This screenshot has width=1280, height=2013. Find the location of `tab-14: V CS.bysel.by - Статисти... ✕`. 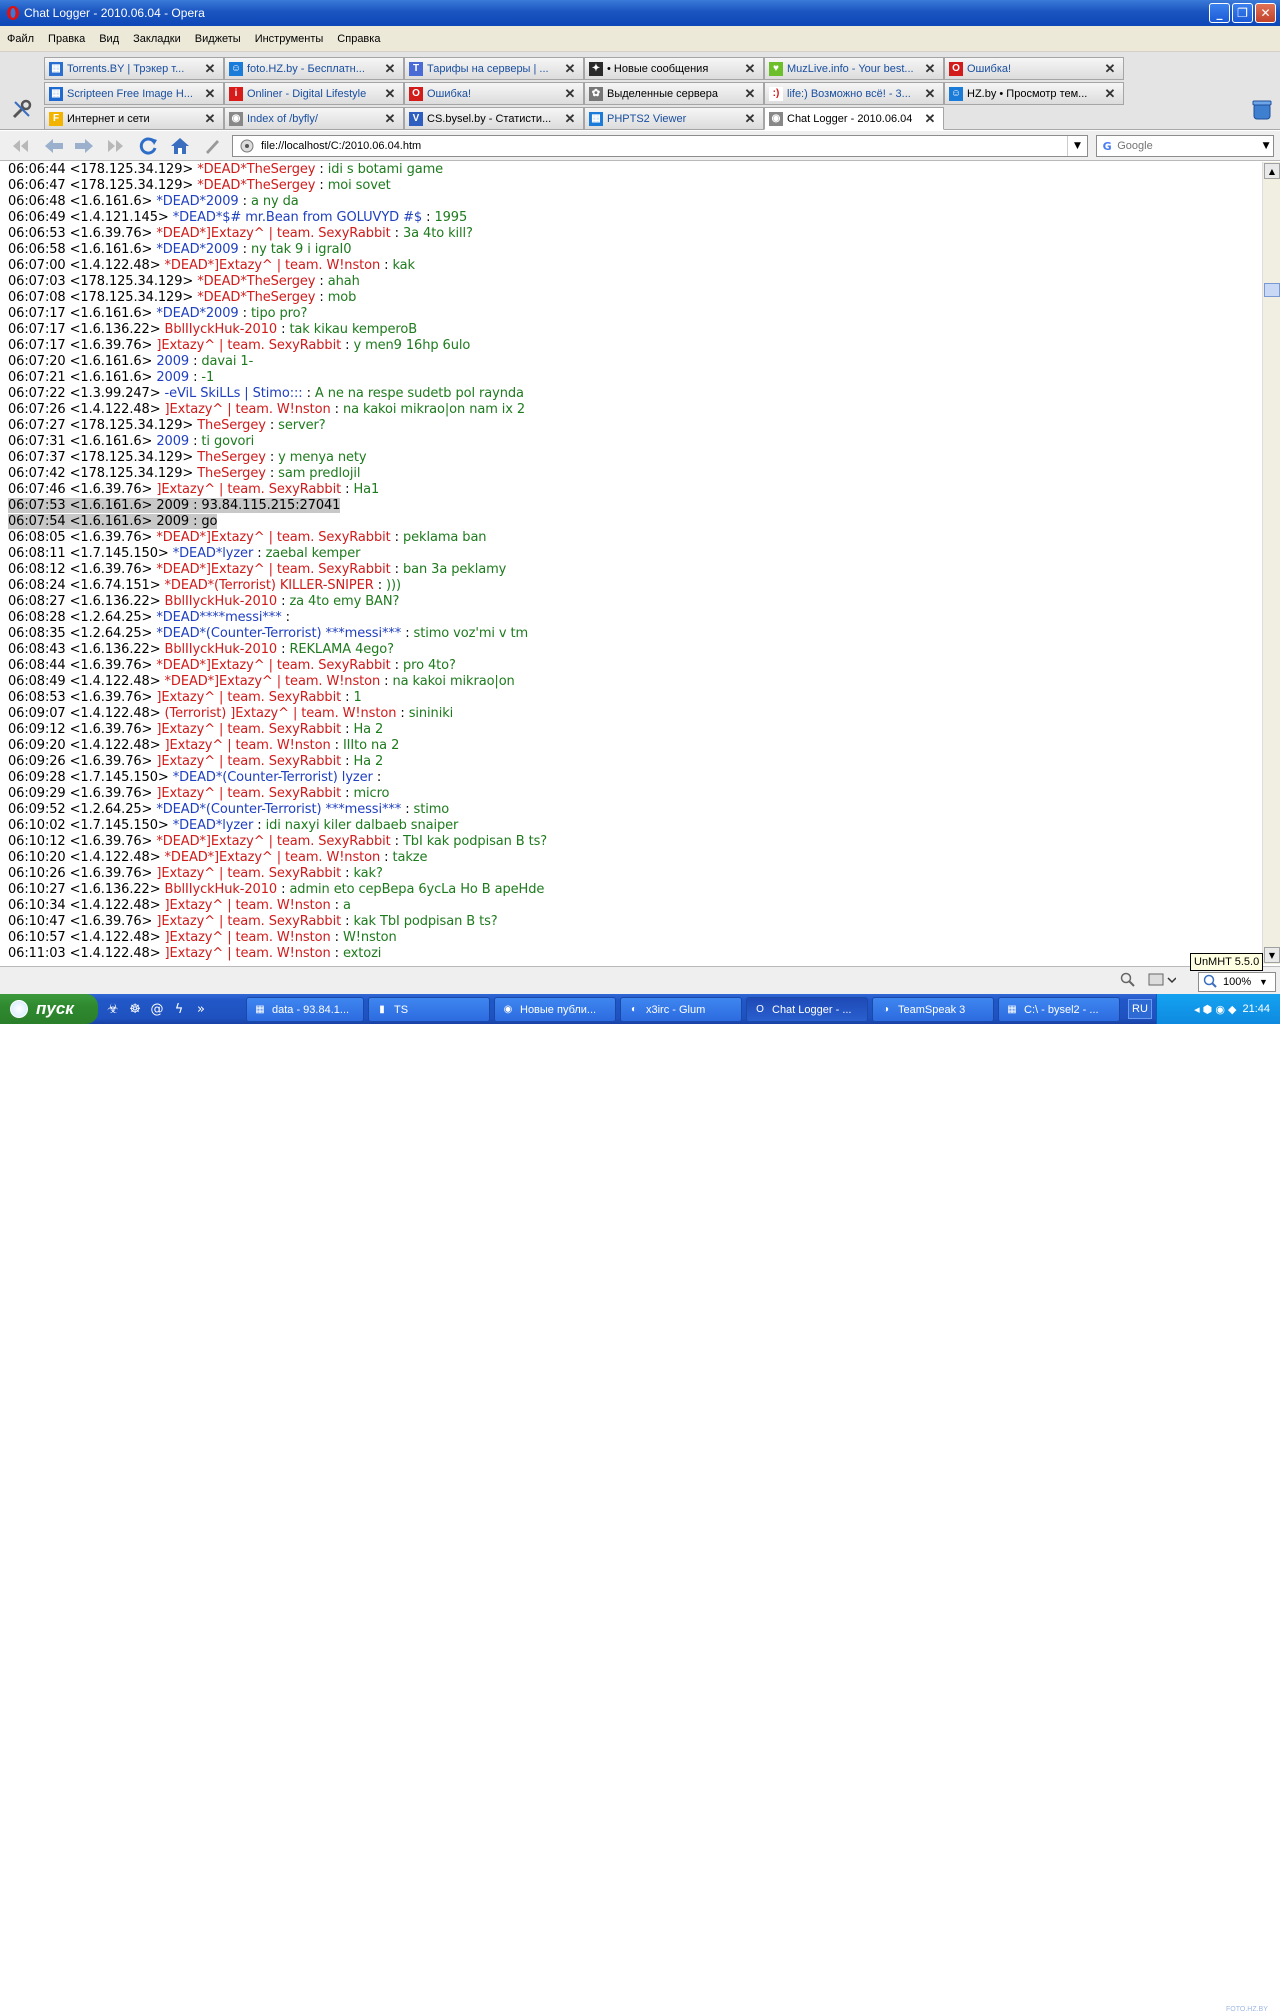

tab-14: V CS.bysel.by - Статисти... ✕ is located at coordinates (494, 118).